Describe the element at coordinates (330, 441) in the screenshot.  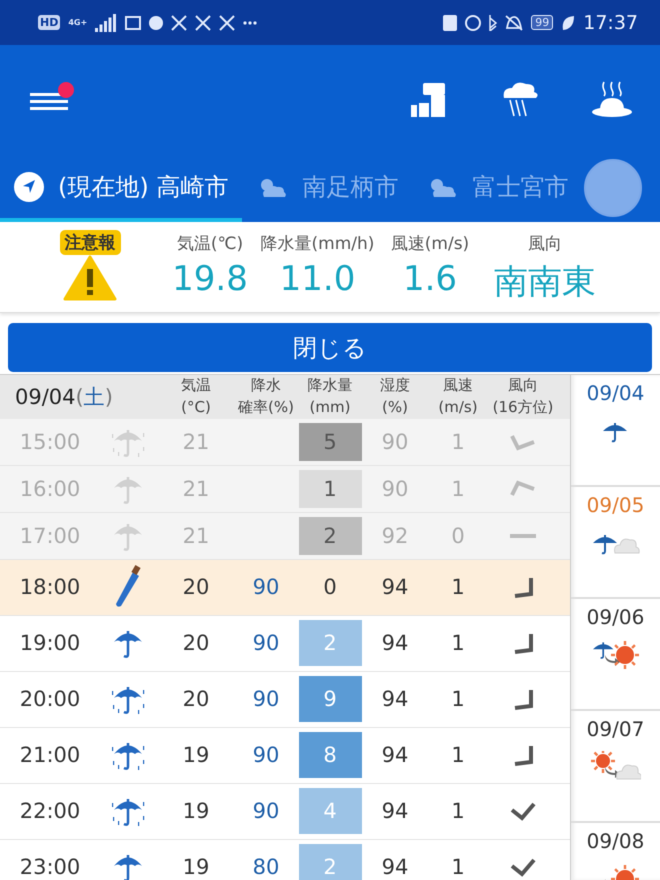
I see `rainfall-cell: 5` at that location.